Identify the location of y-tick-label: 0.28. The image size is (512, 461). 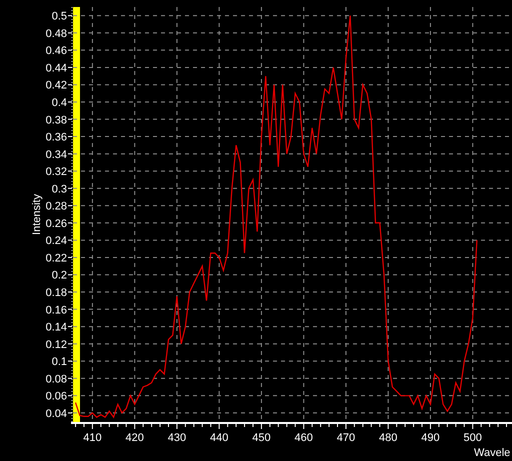
(56, 206).